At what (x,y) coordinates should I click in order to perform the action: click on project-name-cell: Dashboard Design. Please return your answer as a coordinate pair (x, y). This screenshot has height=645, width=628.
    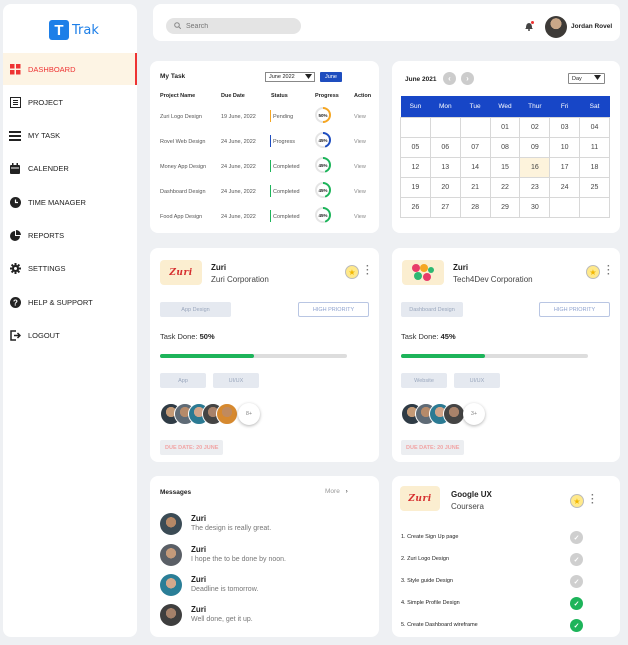
    Looking at the image, I should click on (183, 192).